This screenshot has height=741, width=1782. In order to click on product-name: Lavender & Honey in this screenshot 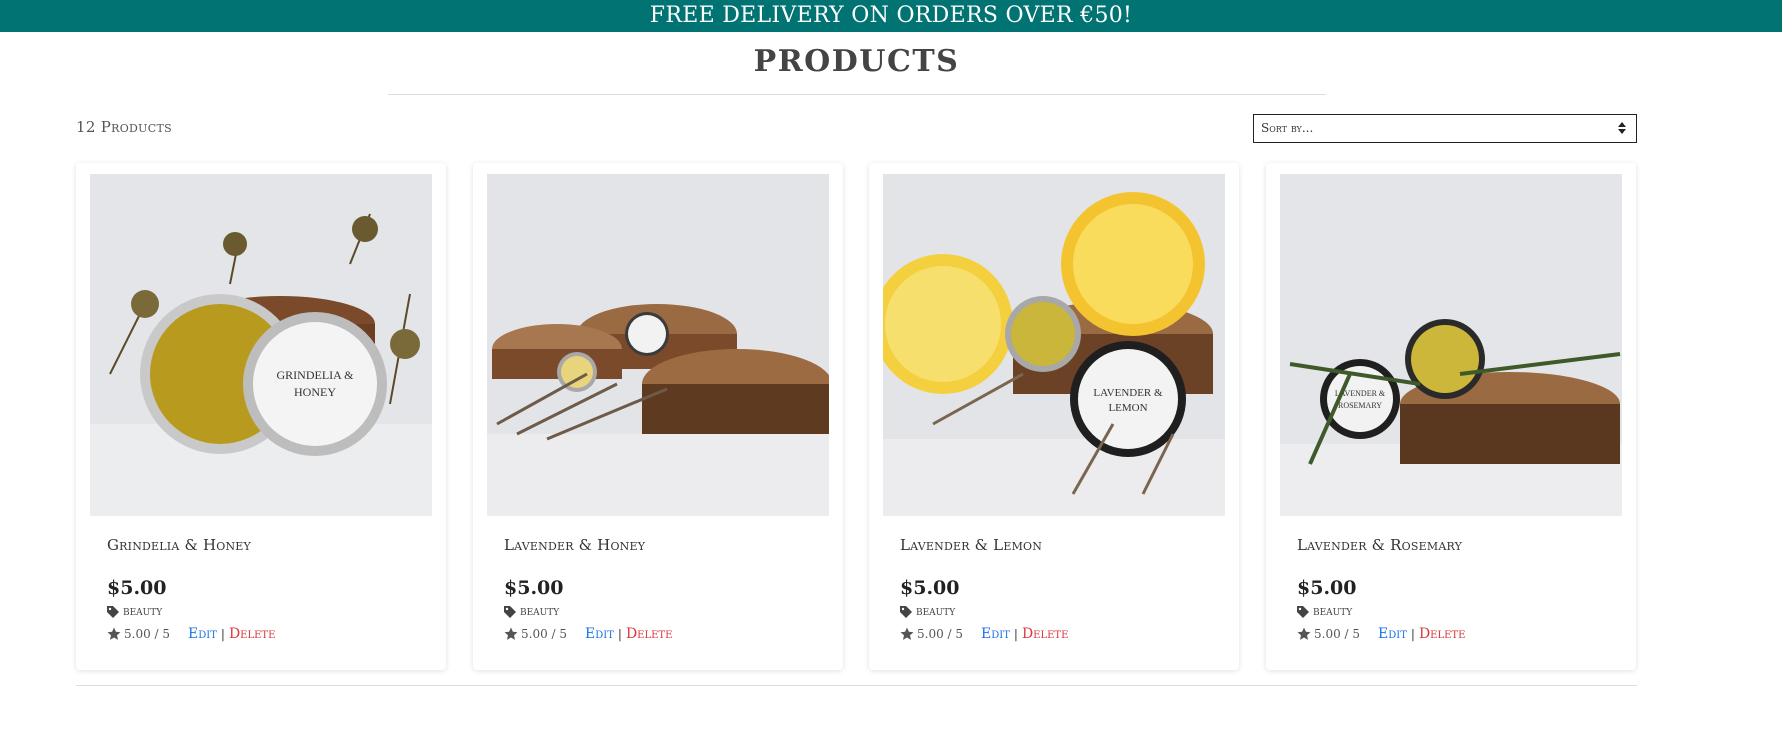, I will do `click(574, 545)`.